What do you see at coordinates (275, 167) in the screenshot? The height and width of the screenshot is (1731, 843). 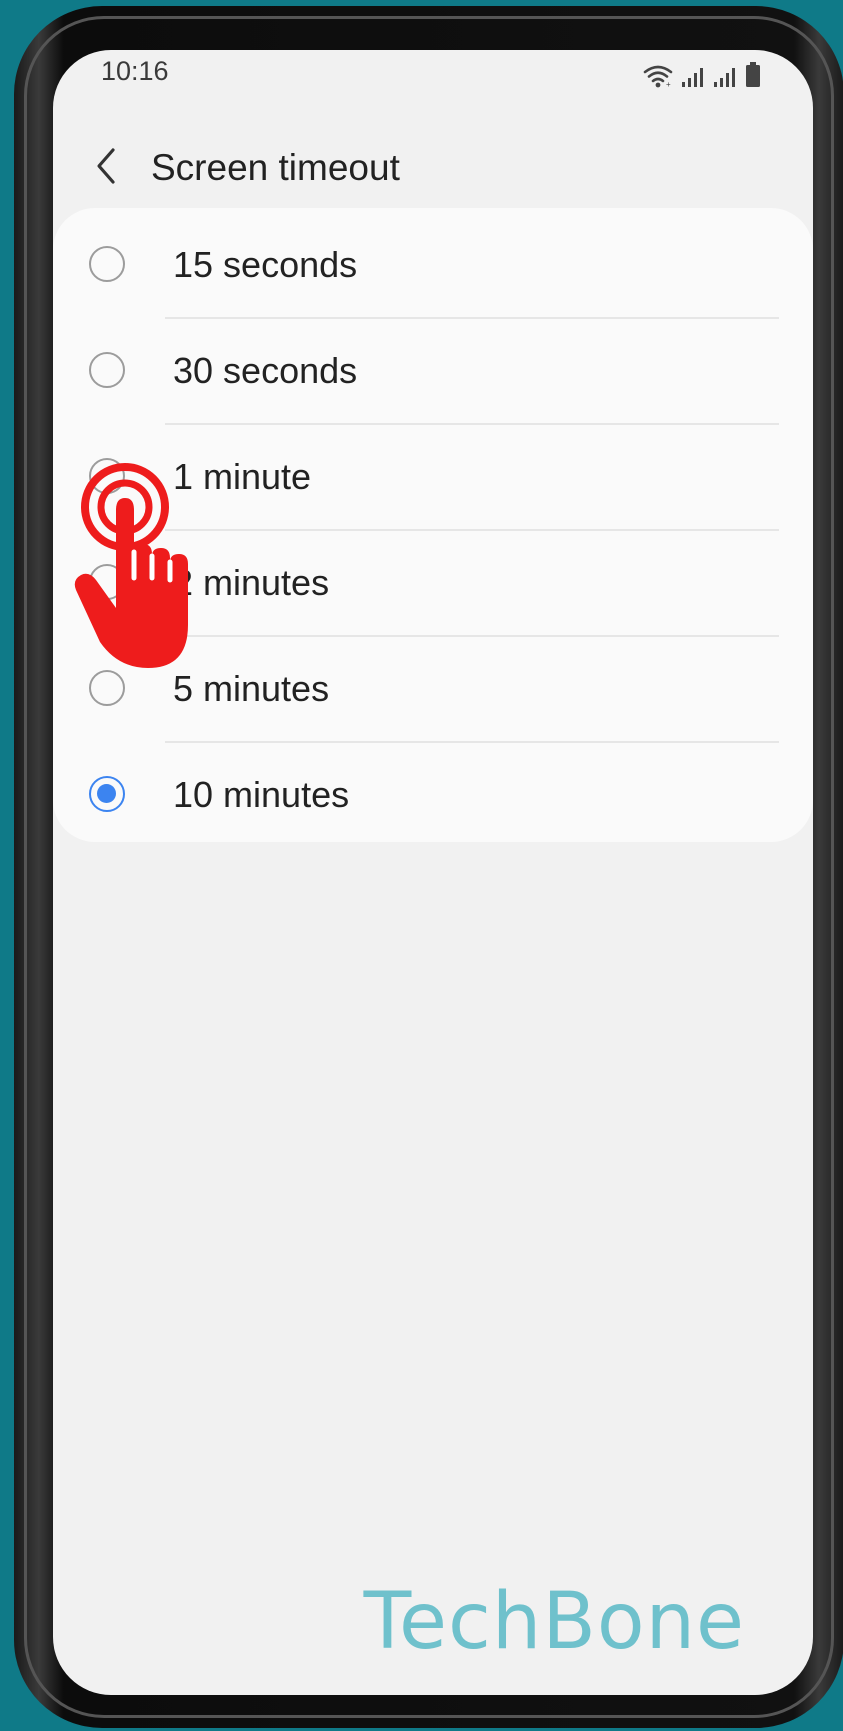 I see `page-title: Screen timeout` at bounding box center [275, 167].